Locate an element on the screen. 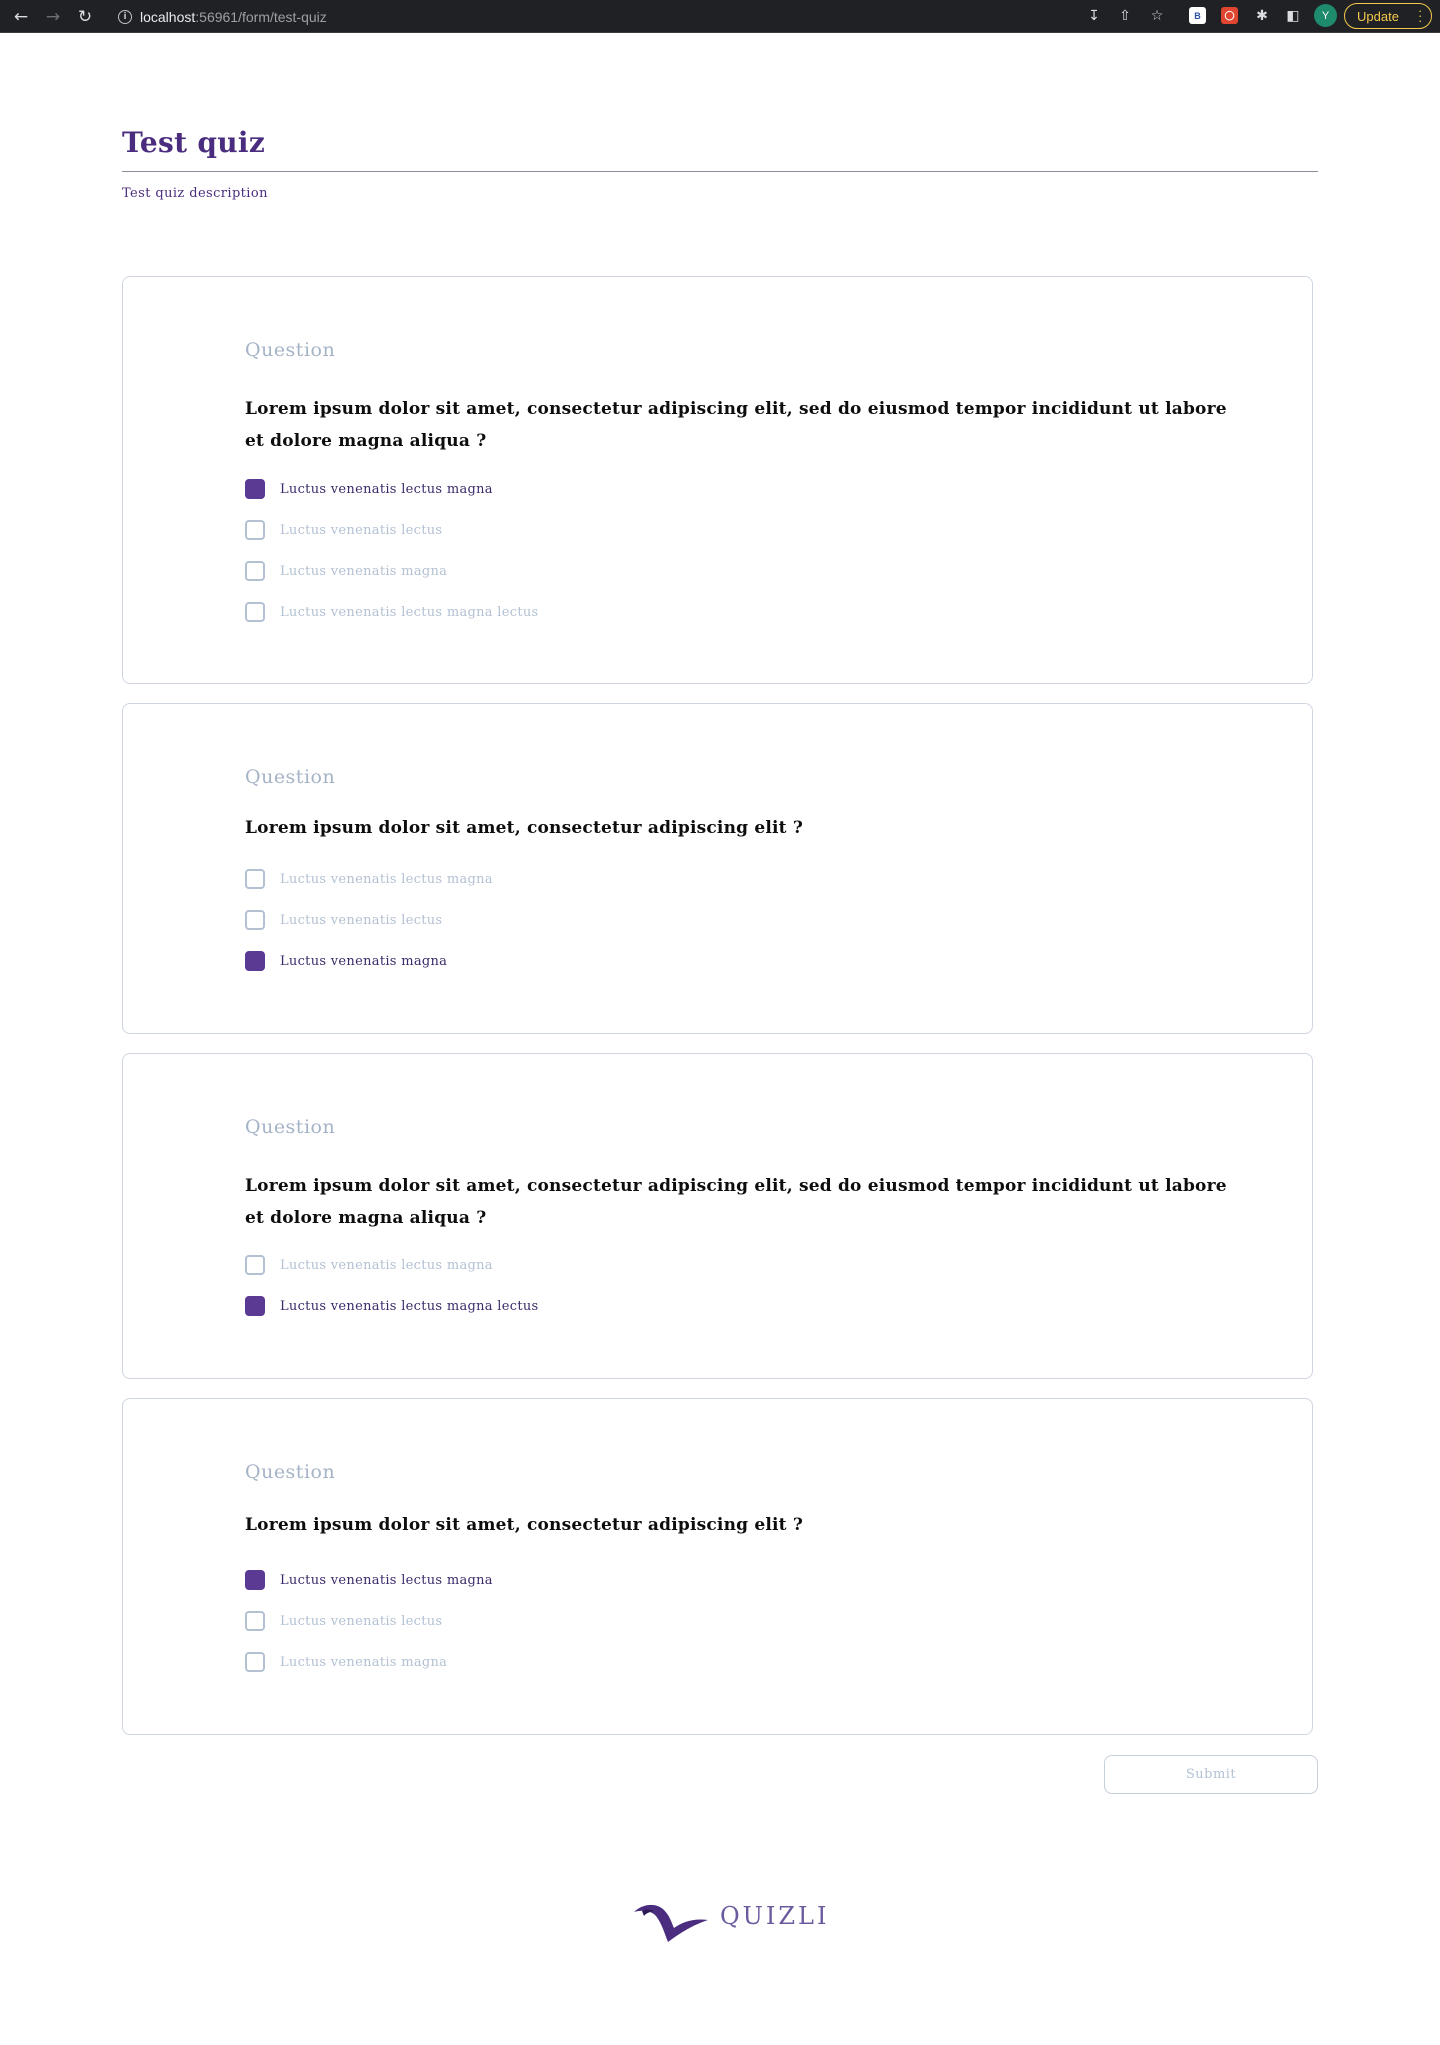 This screenshot has height=2045, width=1440. profile-avatar: Y is located at coordinates (1325, 15).